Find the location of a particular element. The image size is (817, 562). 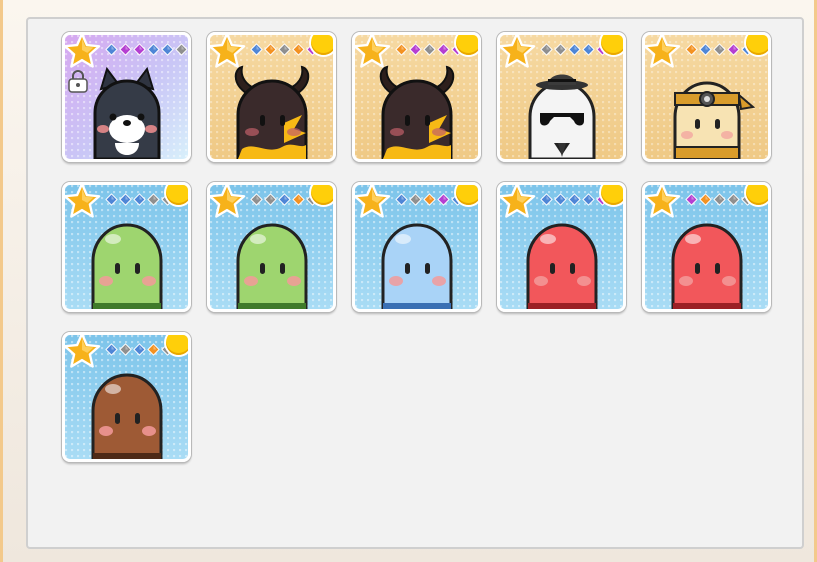

character-card-ninja is located at coordinates (706, 97).